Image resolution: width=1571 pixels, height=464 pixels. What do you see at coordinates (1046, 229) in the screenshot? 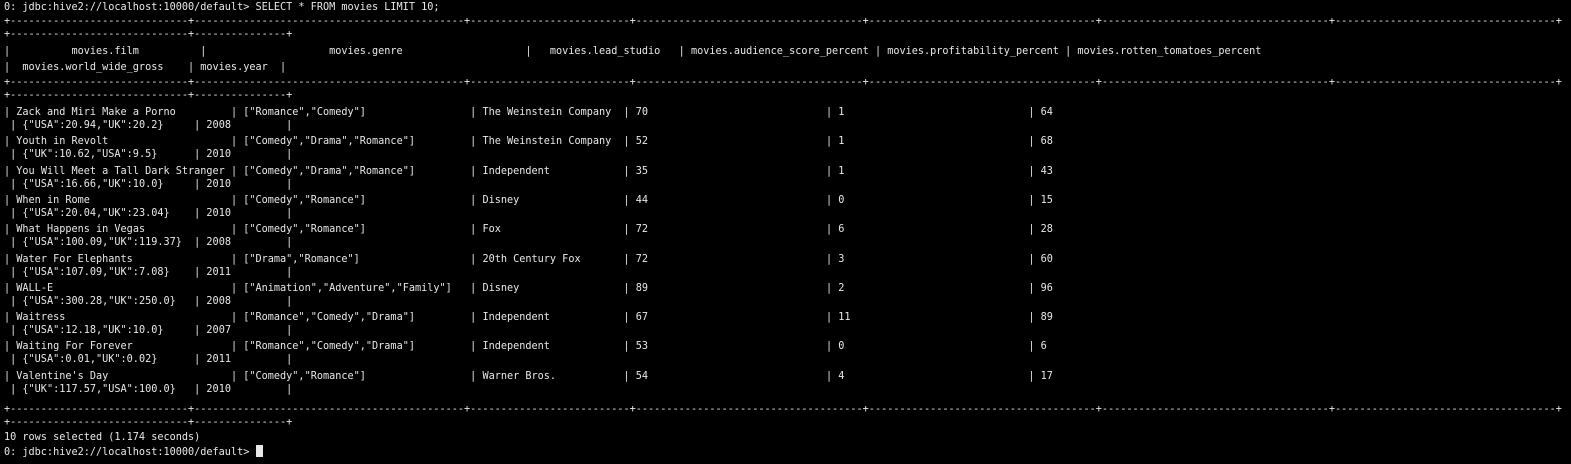
I see `cell-rotten-tomatoes-percent: 28` at bounding box center [1046, 229].